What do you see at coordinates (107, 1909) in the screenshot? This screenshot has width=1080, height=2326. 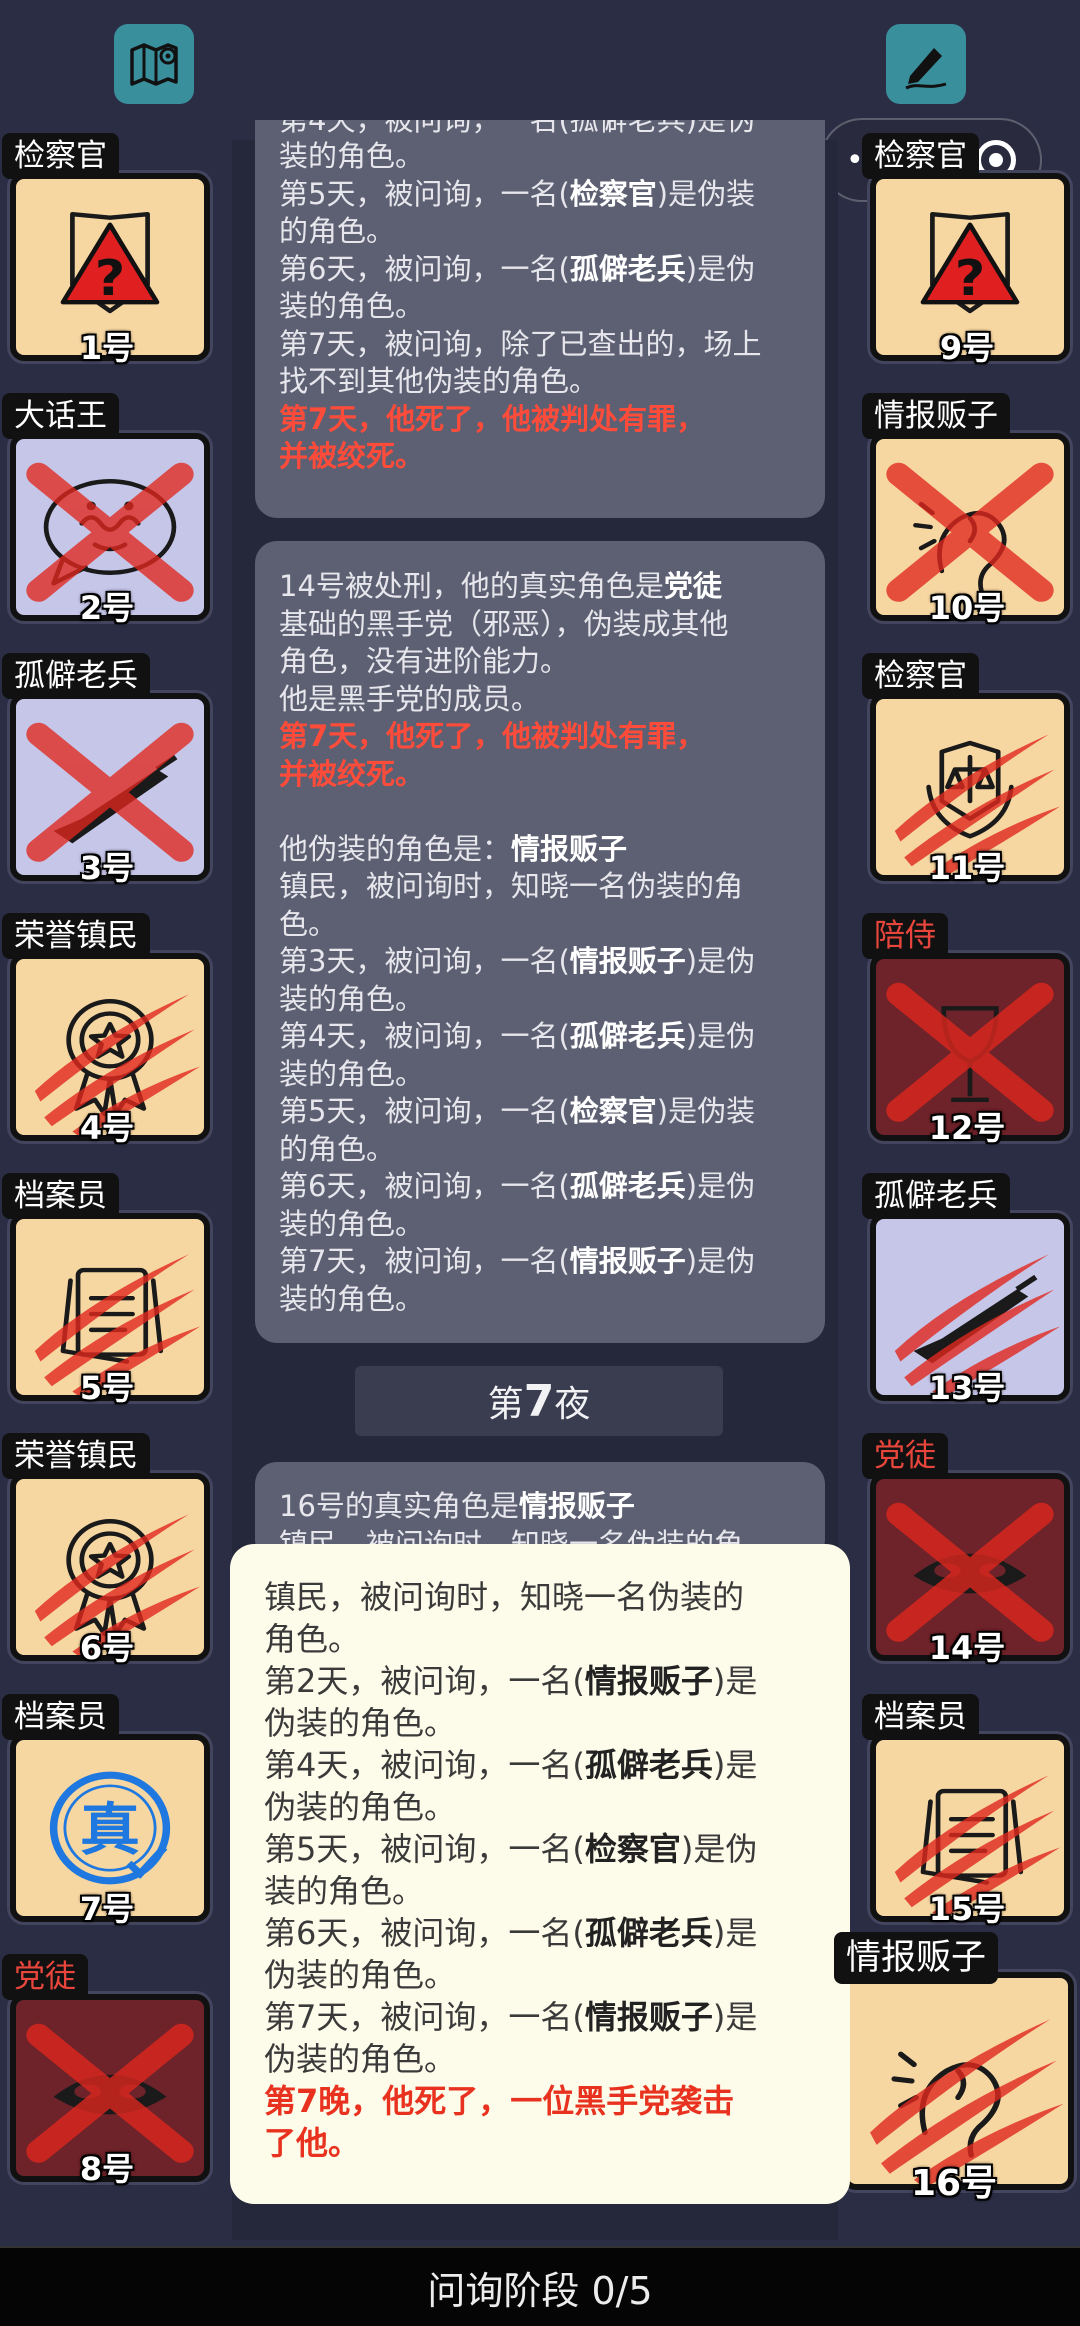 I see `player-number: 7号` at bounding box center [107, 1909].